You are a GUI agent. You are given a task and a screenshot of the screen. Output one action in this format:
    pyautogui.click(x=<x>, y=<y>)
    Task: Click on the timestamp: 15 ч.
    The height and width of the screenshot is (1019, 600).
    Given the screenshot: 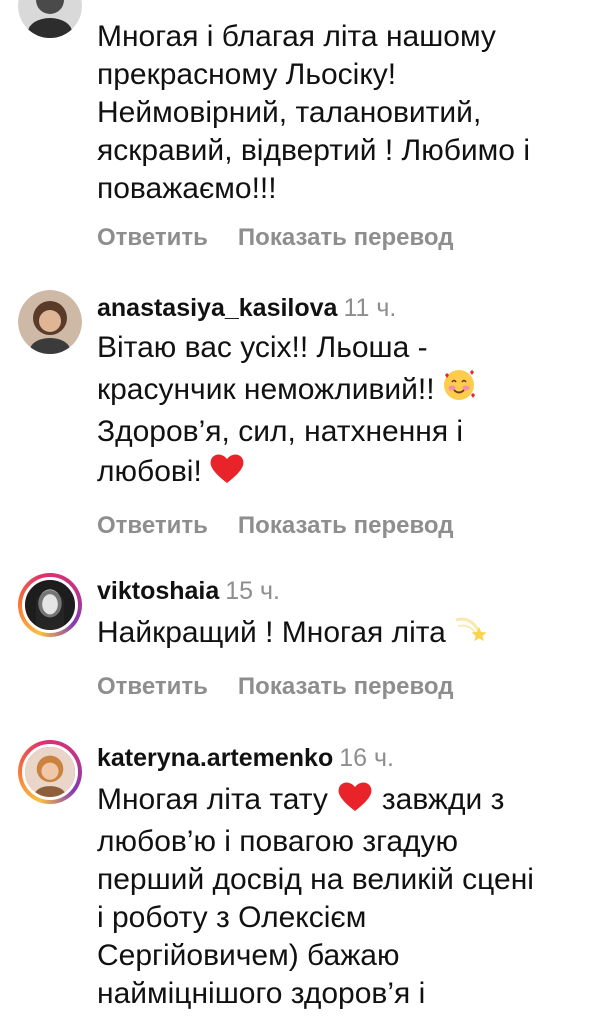 What is the action you would take?
    pyautogui.click(x=253, y=591)
    